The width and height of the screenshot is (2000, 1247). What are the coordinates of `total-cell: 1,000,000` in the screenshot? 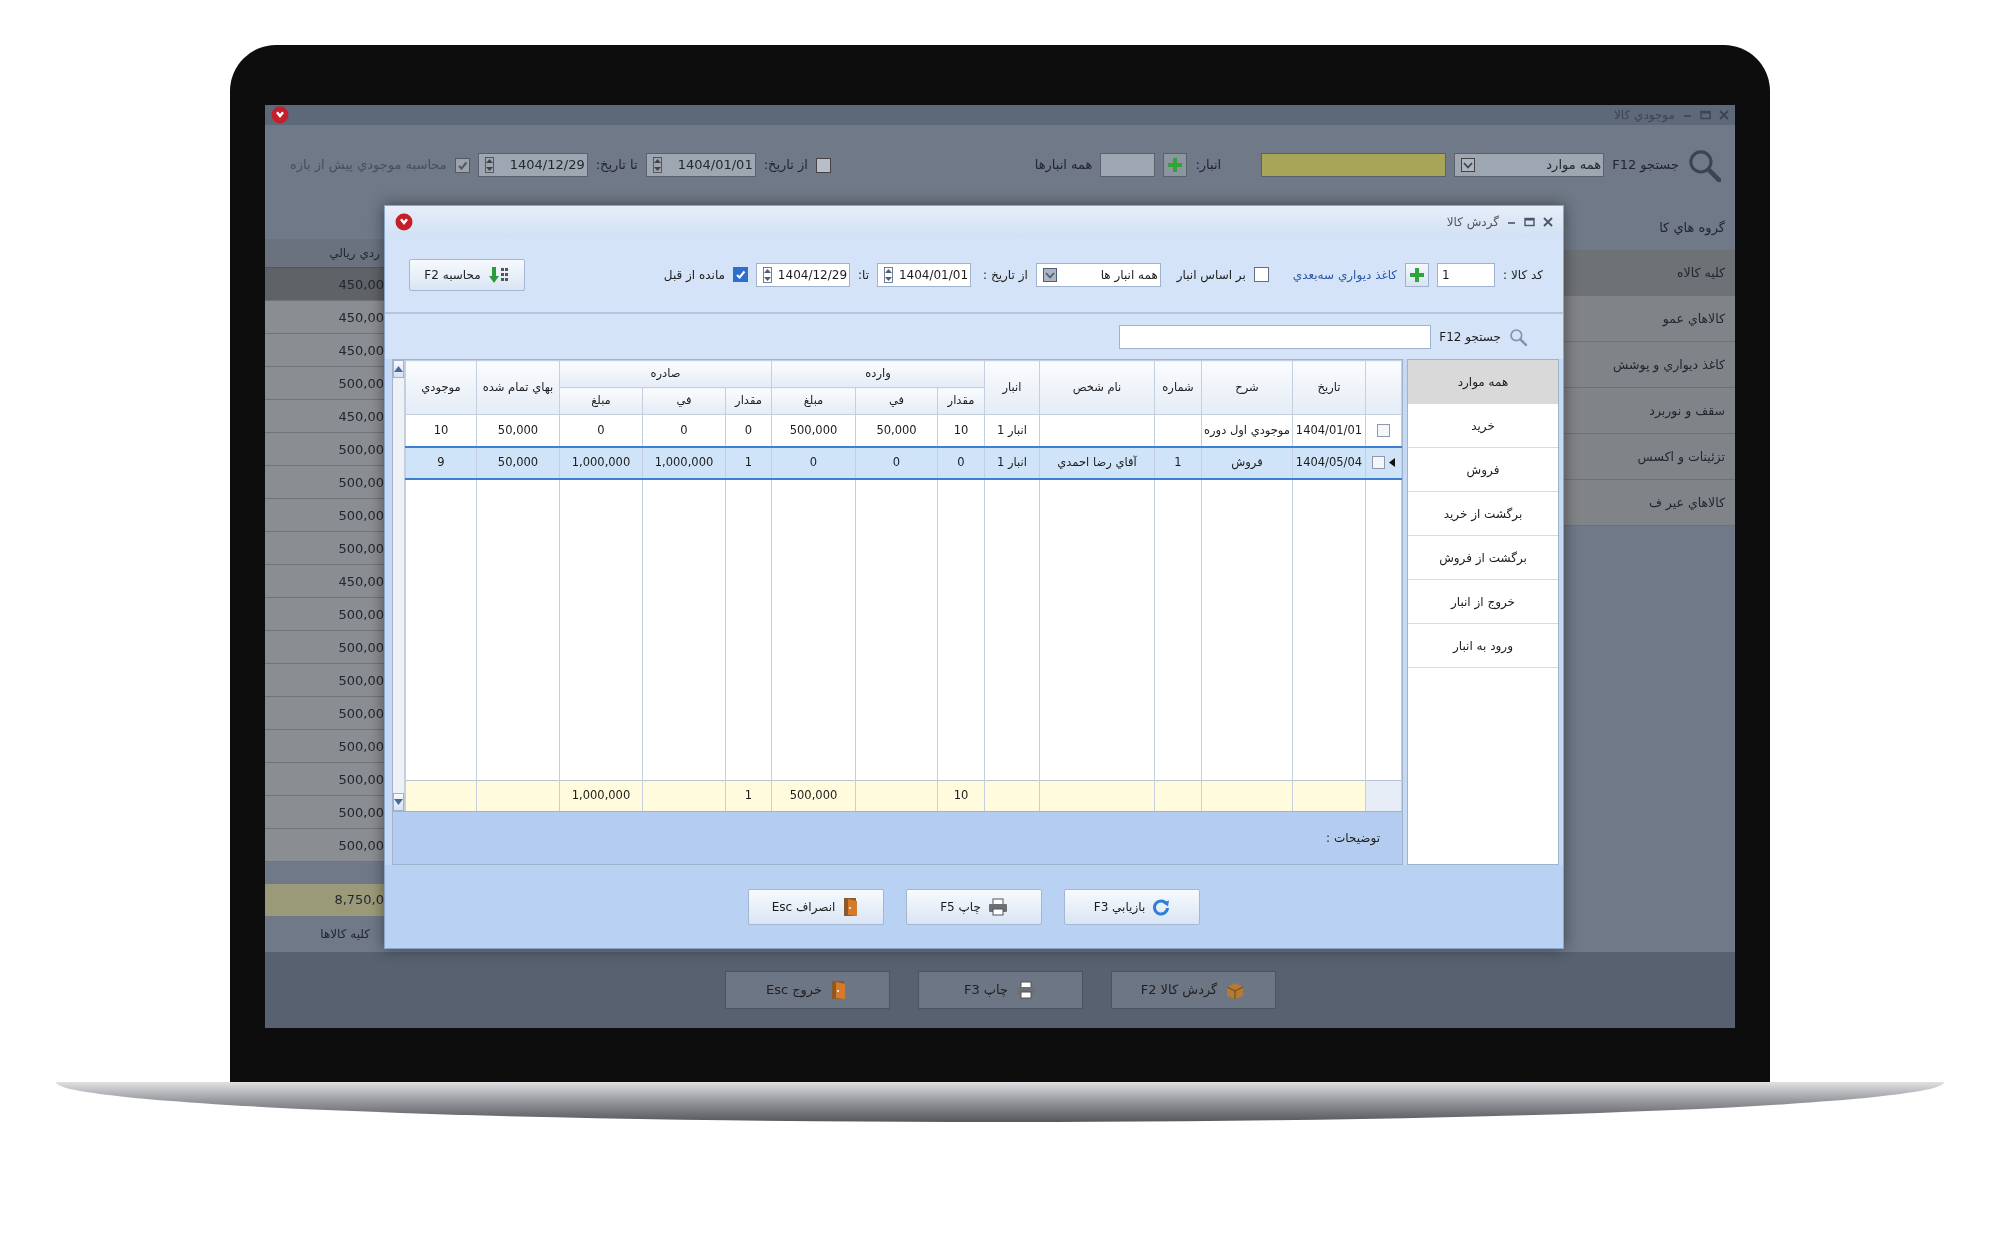 It's located at (601, 795).